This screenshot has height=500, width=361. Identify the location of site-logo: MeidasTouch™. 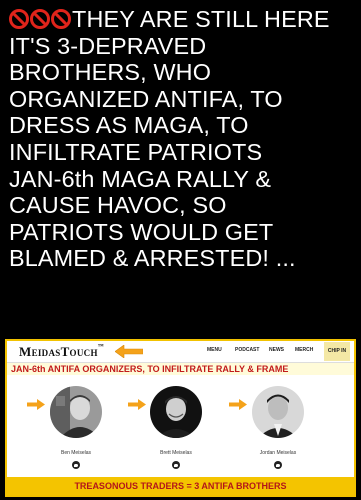
(61, 351).